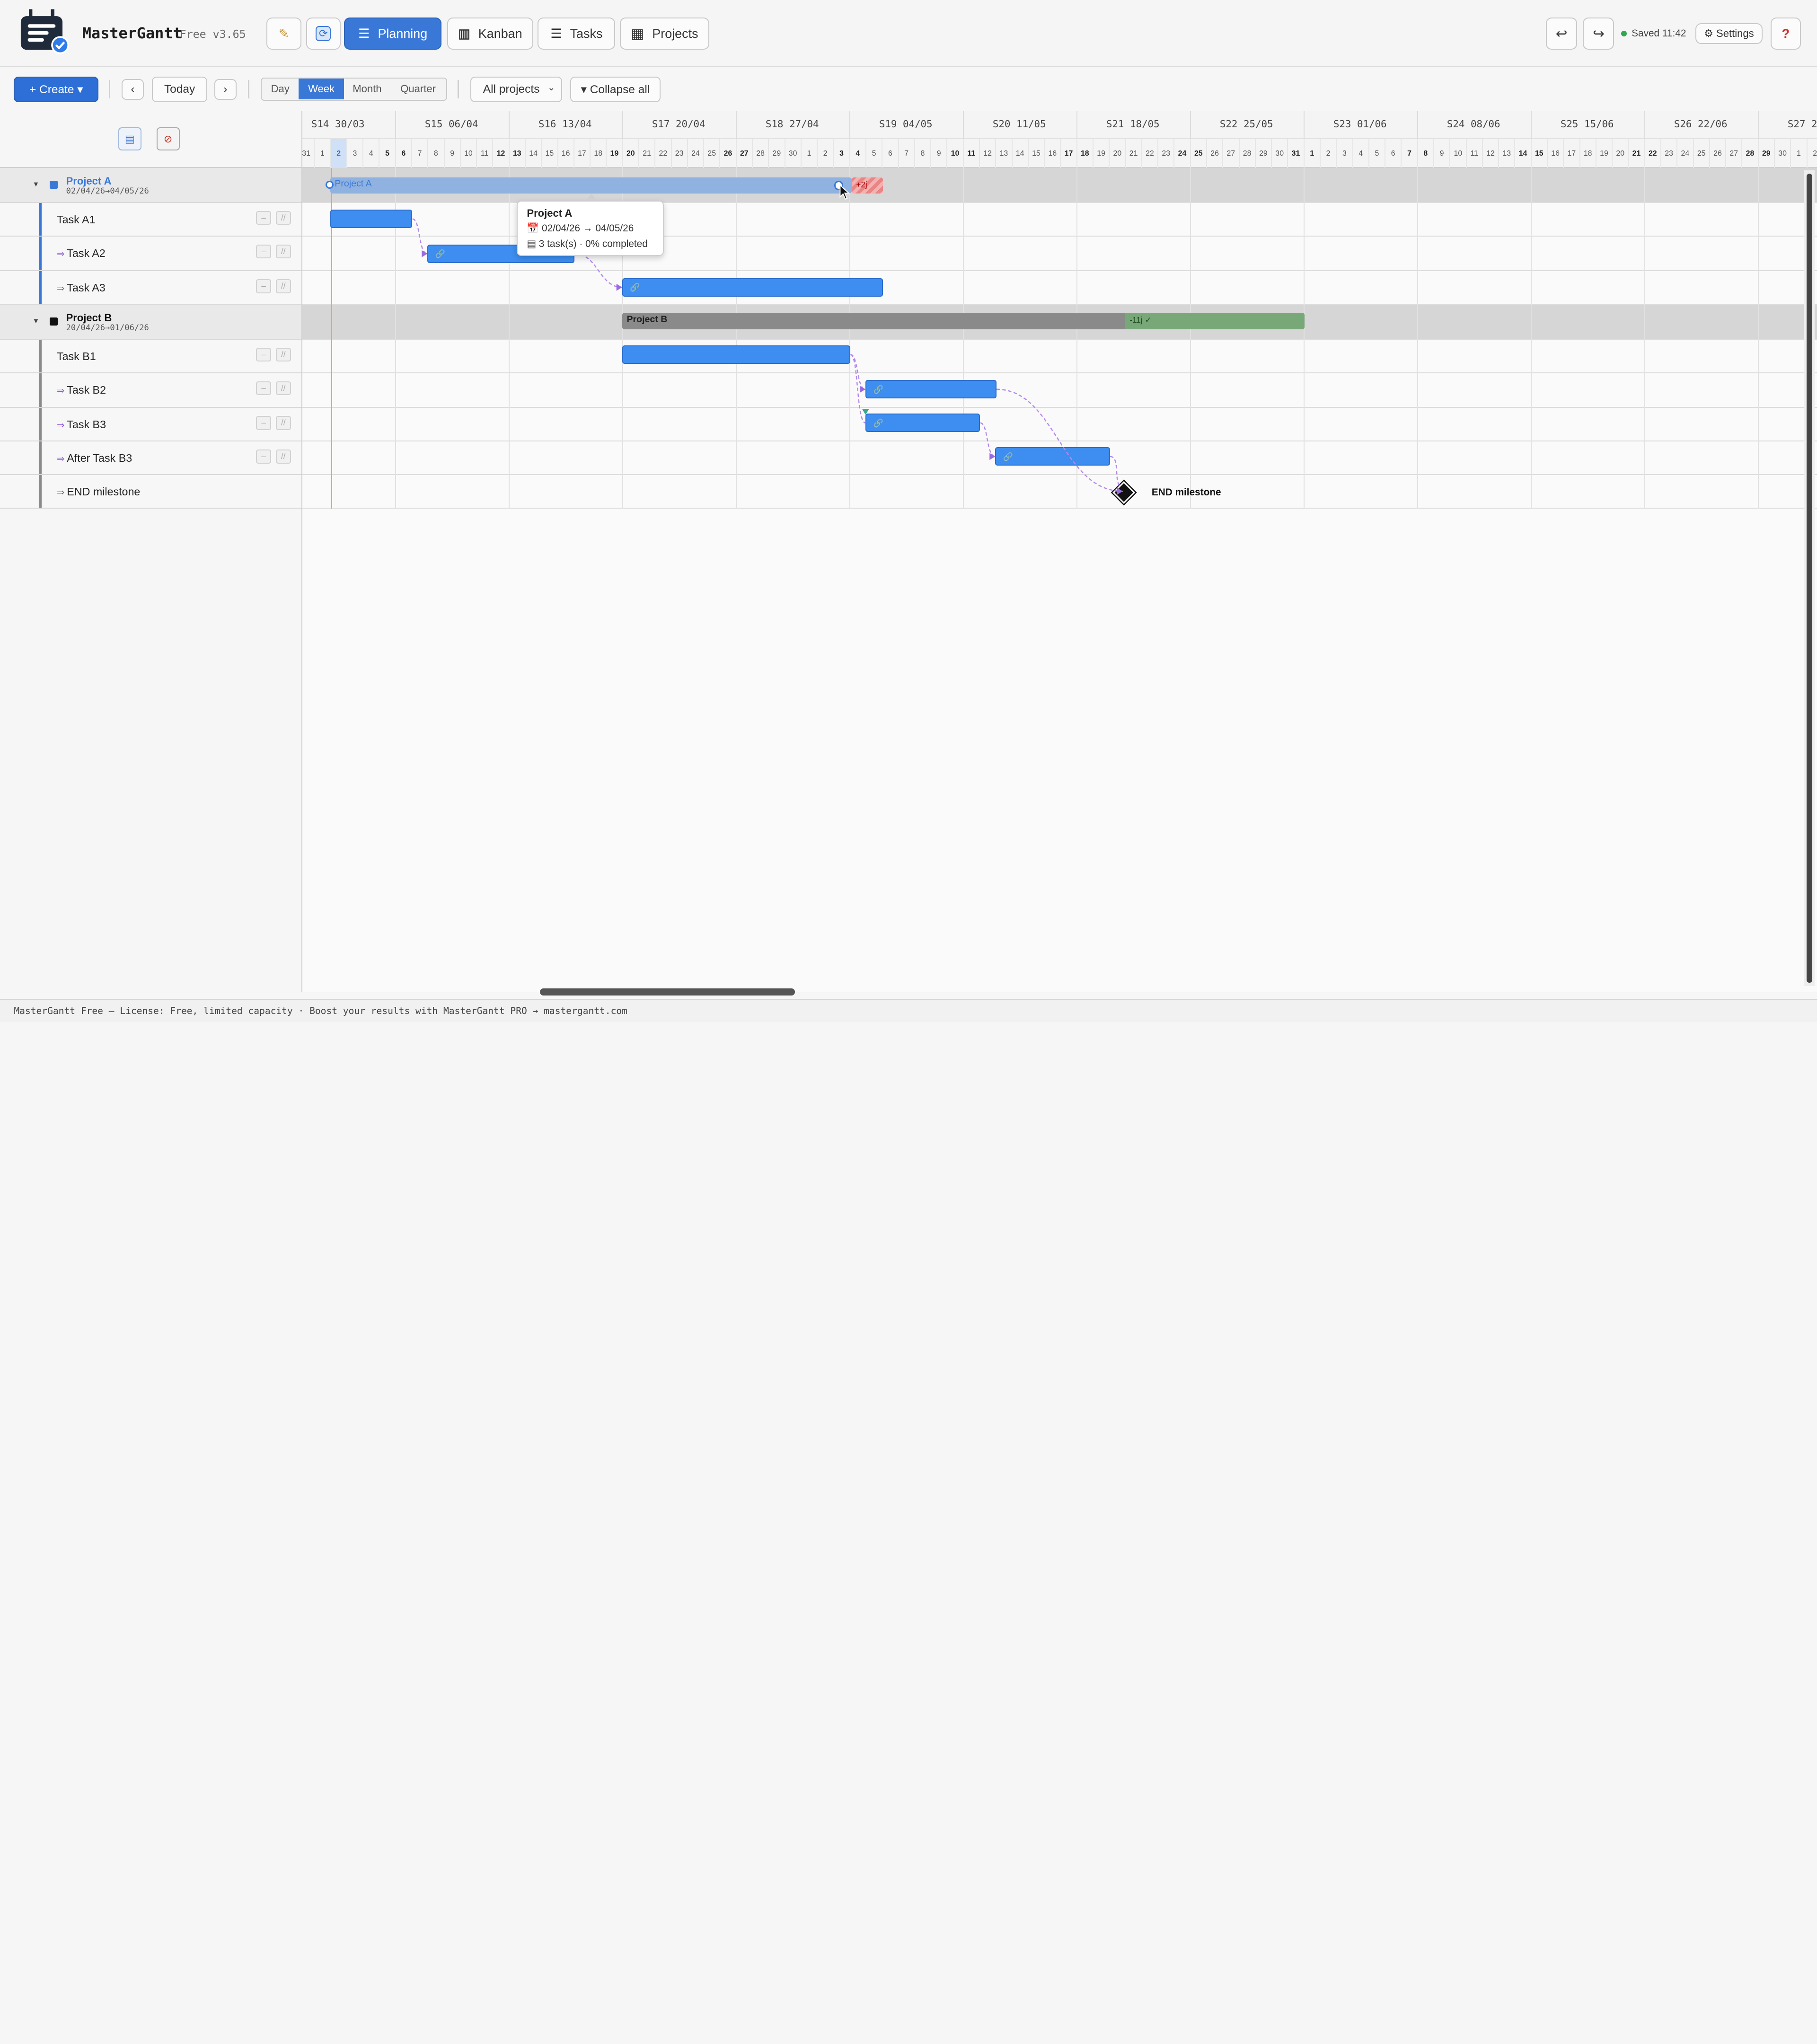 The image size is (1817, 2044). What do you see at coordinates (586, 33) in the screenshot?
I see `tab-tasks-label: Tasks` at bounding box center [586, 33].